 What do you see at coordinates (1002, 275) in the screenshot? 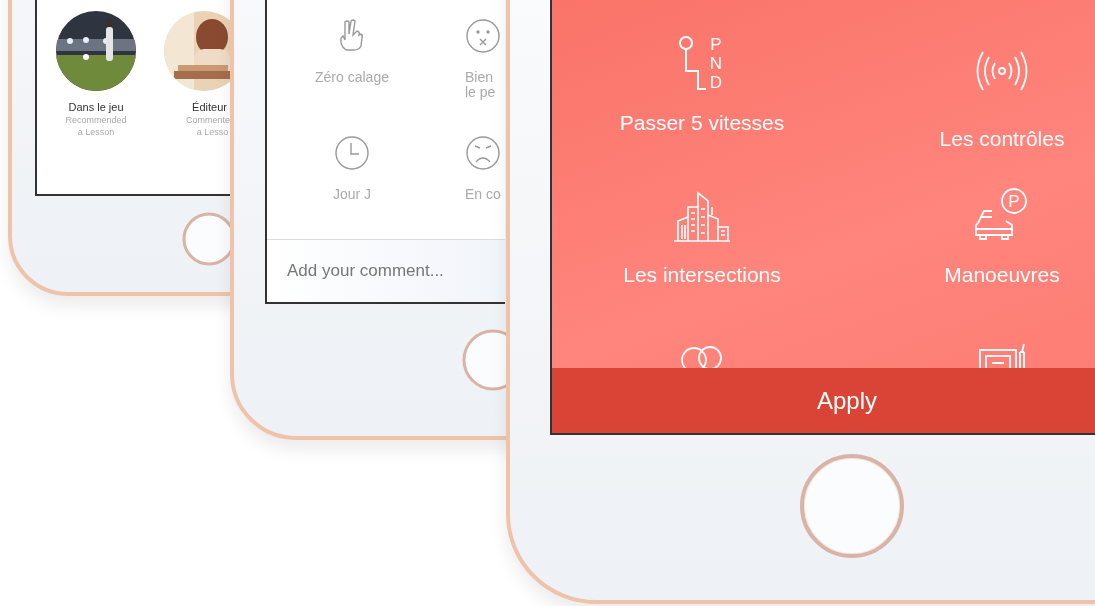
I see `category-label: Manoeuvres` at bounding box center [1002, 275].